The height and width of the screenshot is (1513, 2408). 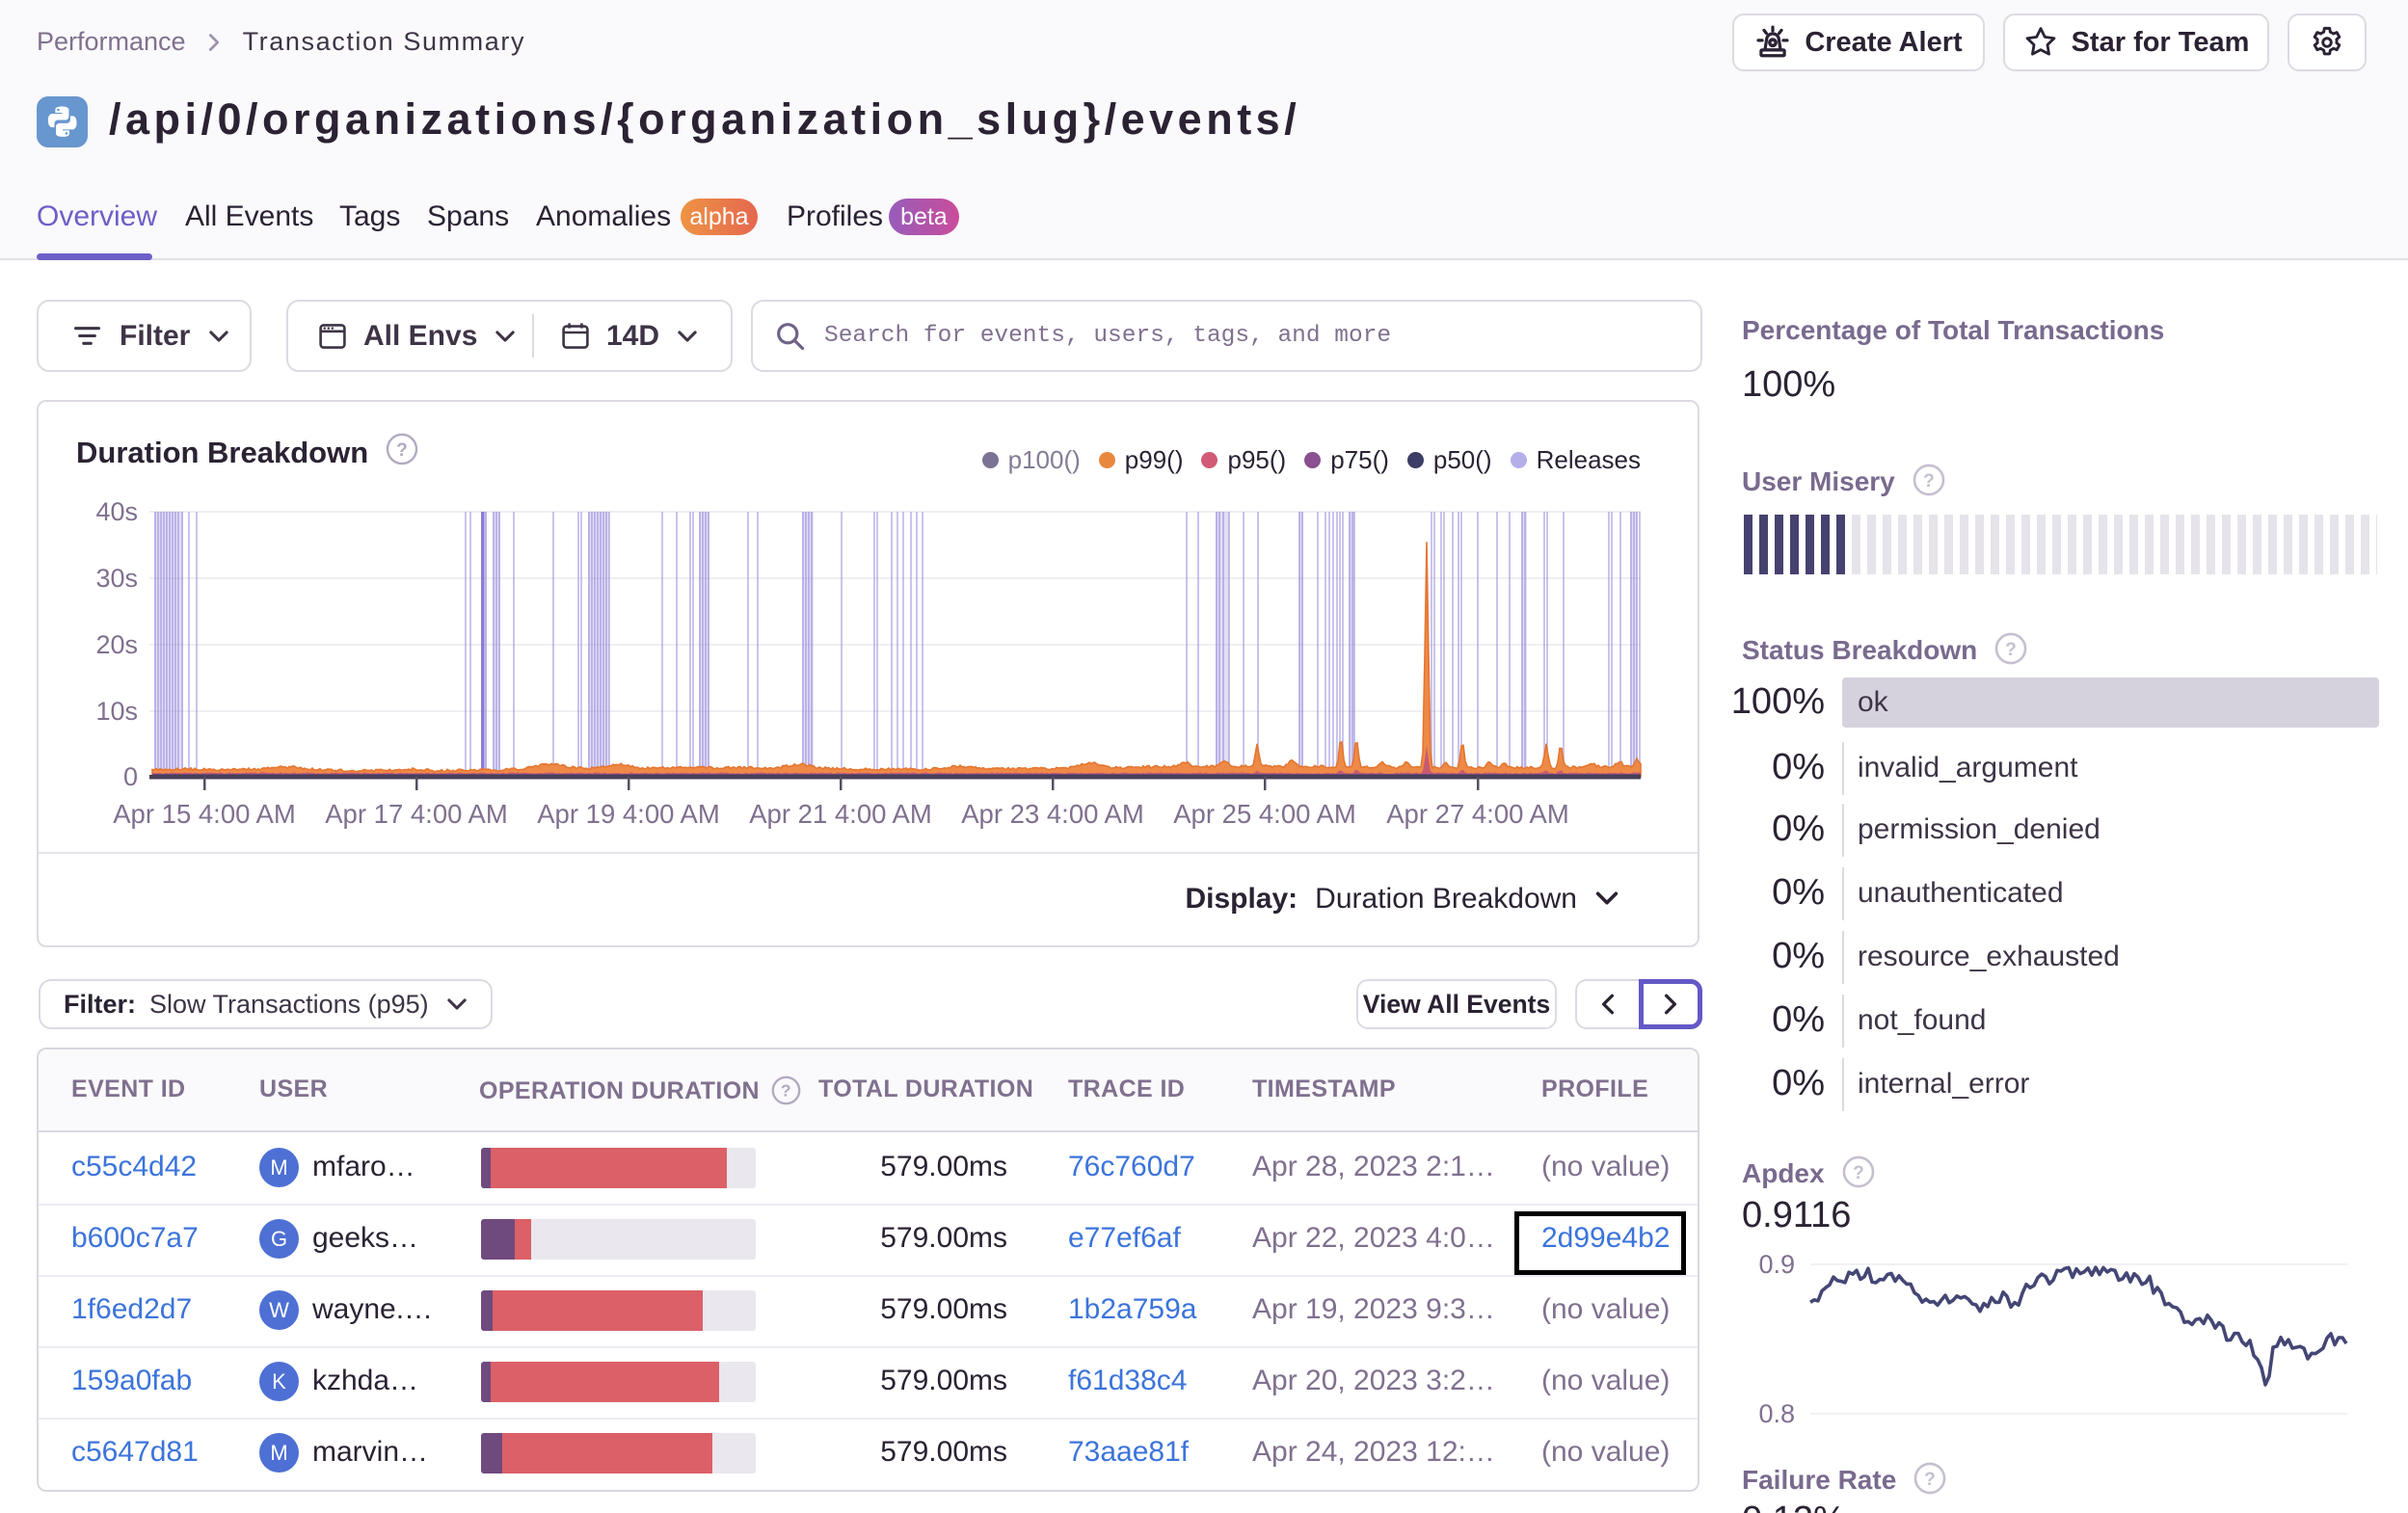 What do you see at coordinates (1052, 814) in the screenshot?
I see `svg-text: Apr 23 4:00 AM` at bounding box center [1052, 814].